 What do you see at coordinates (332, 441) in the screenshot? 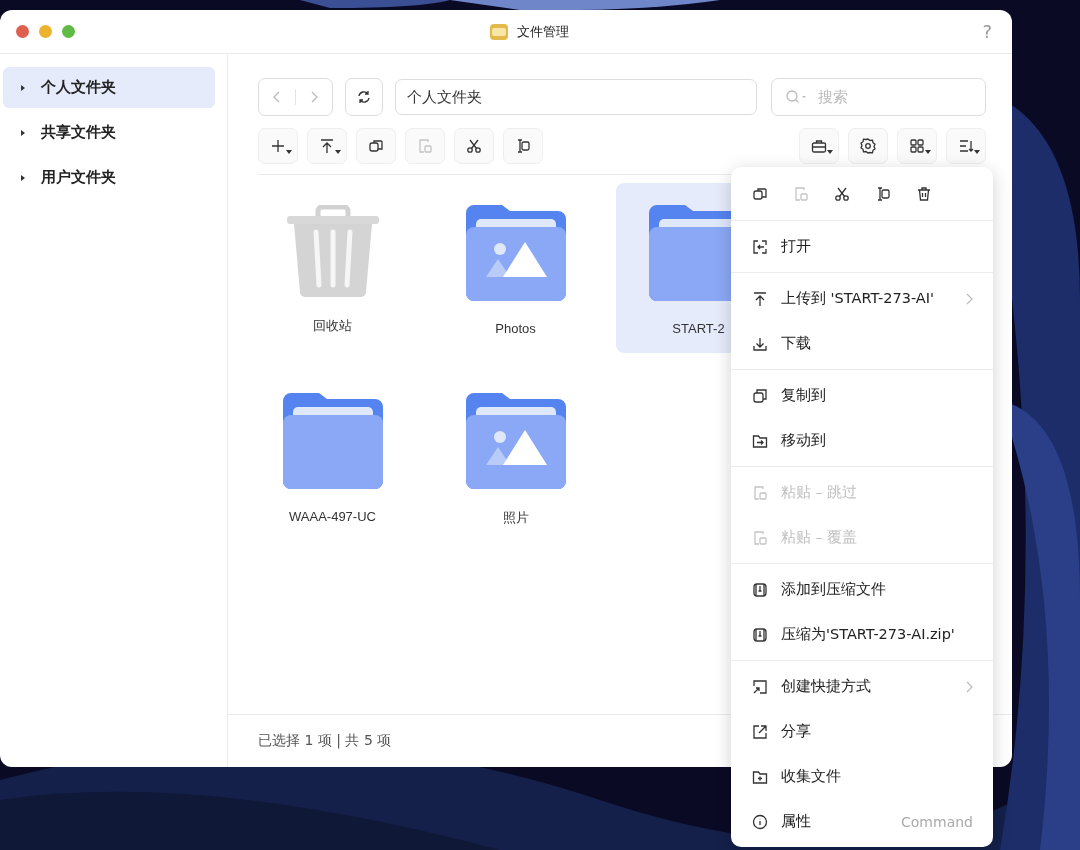
I see `folder-icon` at bounding box center [332, 441].